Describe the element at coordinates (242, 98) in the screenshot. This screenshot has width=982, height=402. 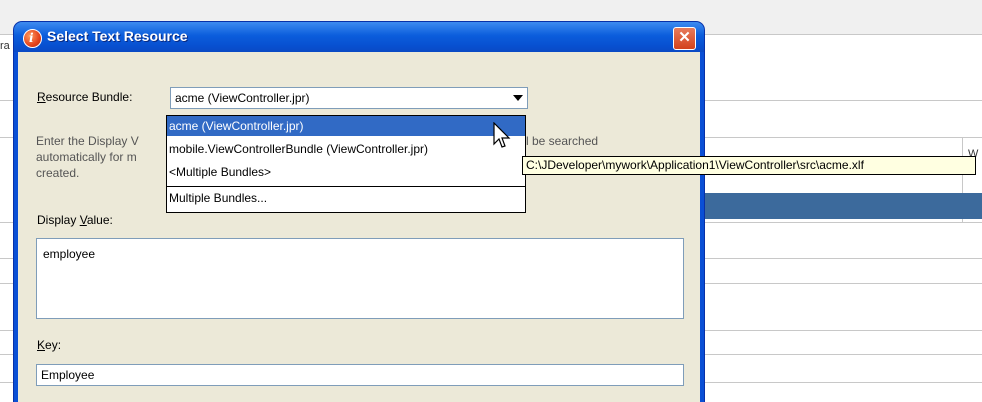
I see `resource-bundle-value: acme (ViewController.jpr)` at that location.